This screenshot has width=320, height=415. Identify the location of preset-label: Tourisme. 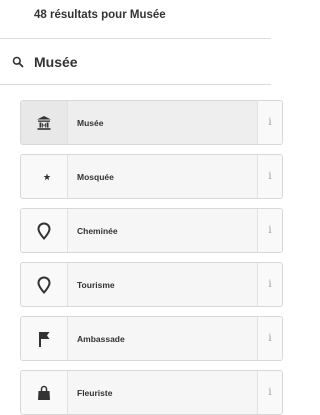
(96, 284).